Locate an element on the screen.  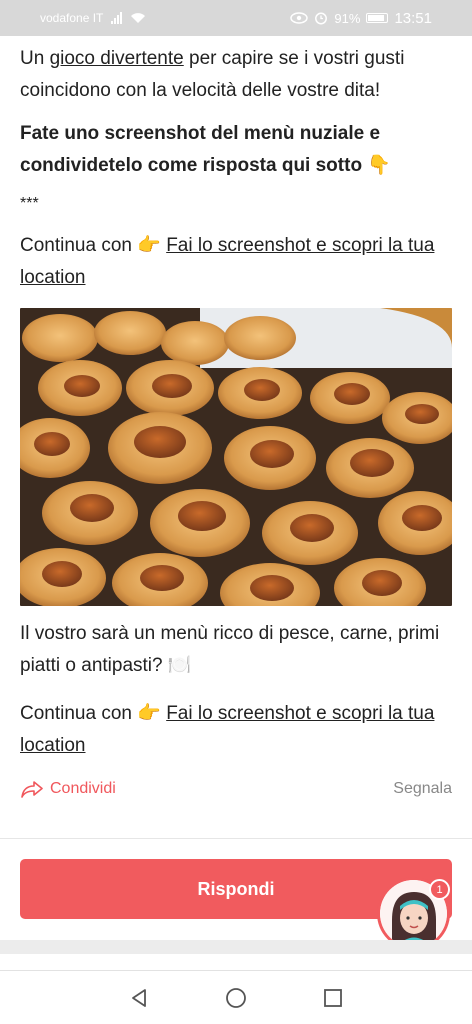
share-label: Condividi is located at coordinates (83, 788).